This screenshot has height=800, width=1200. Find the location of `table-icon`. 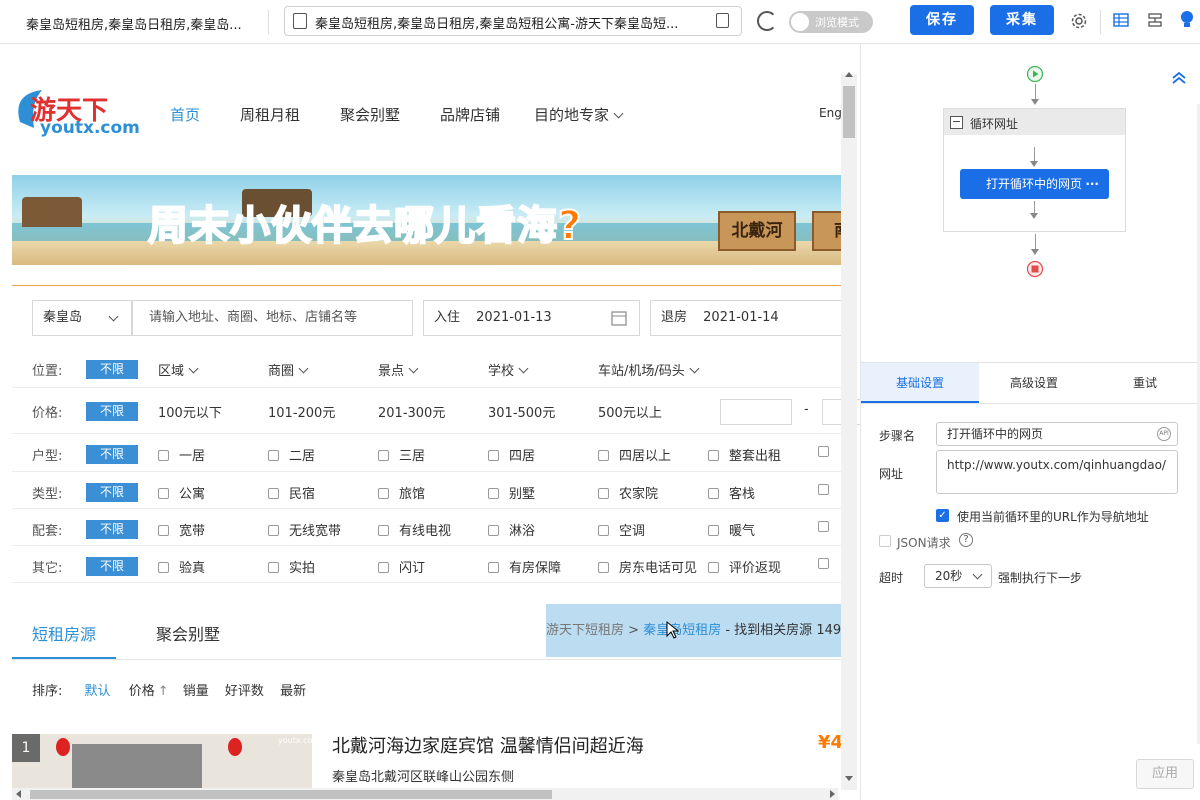

table-icon is located at coordinates (1121, 20).